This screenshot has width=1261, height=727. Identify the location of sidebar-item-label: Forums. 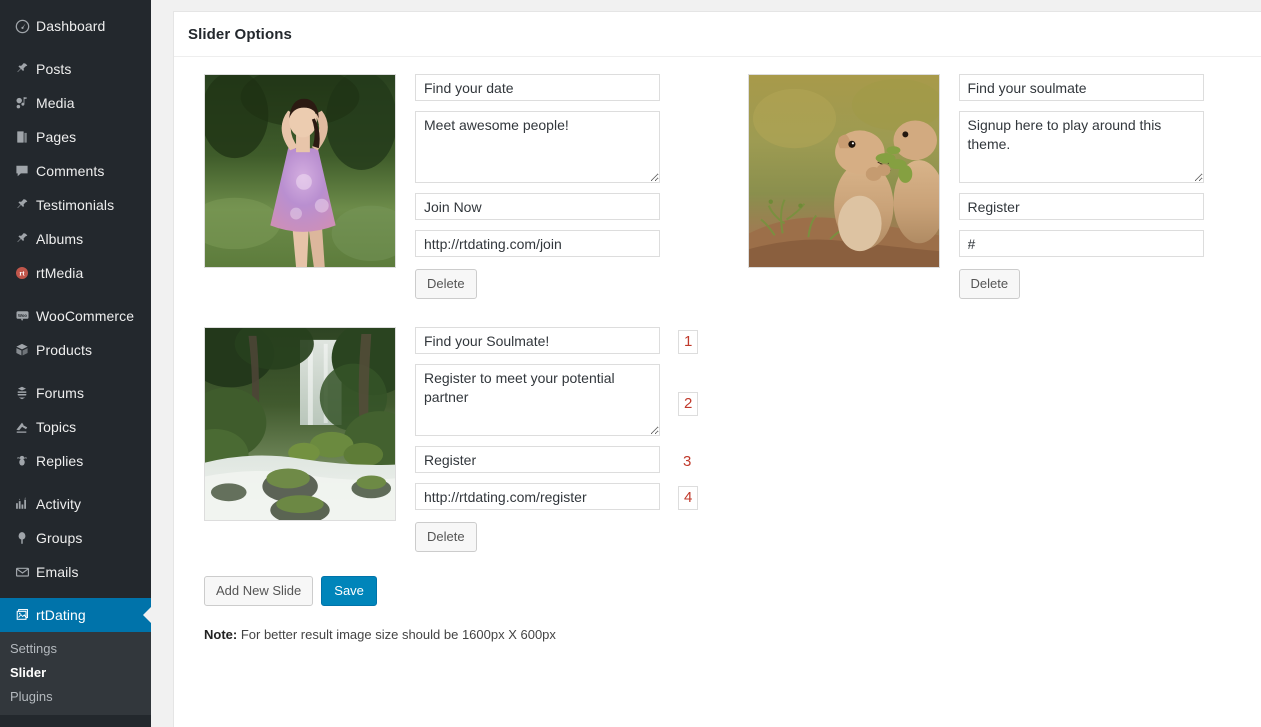
(60, 393).